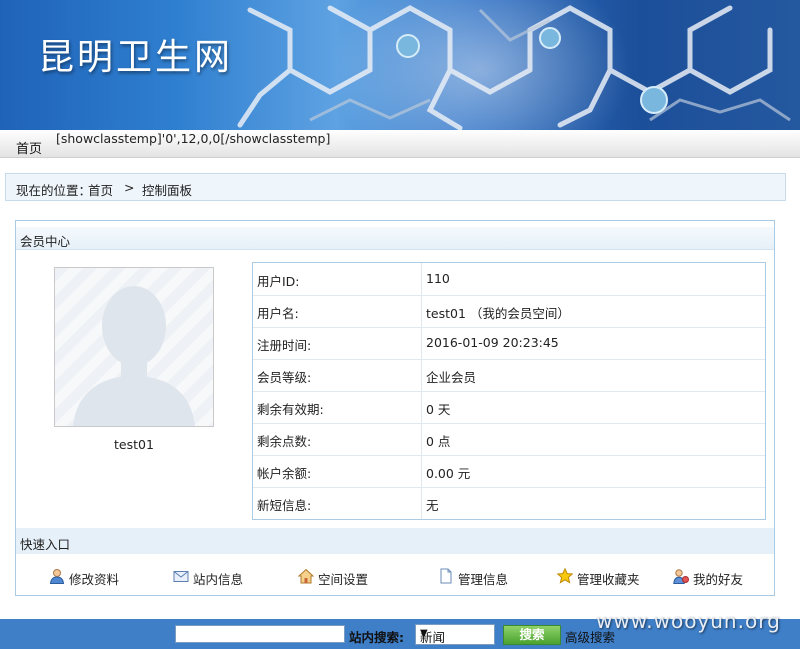 The height and width of the screenshot is (649, 800). What do you see at coordinates (509, 407) in the screenshot?
I see `table-row: 剩余有效期: 0 天` at bounding box center [509, 407].